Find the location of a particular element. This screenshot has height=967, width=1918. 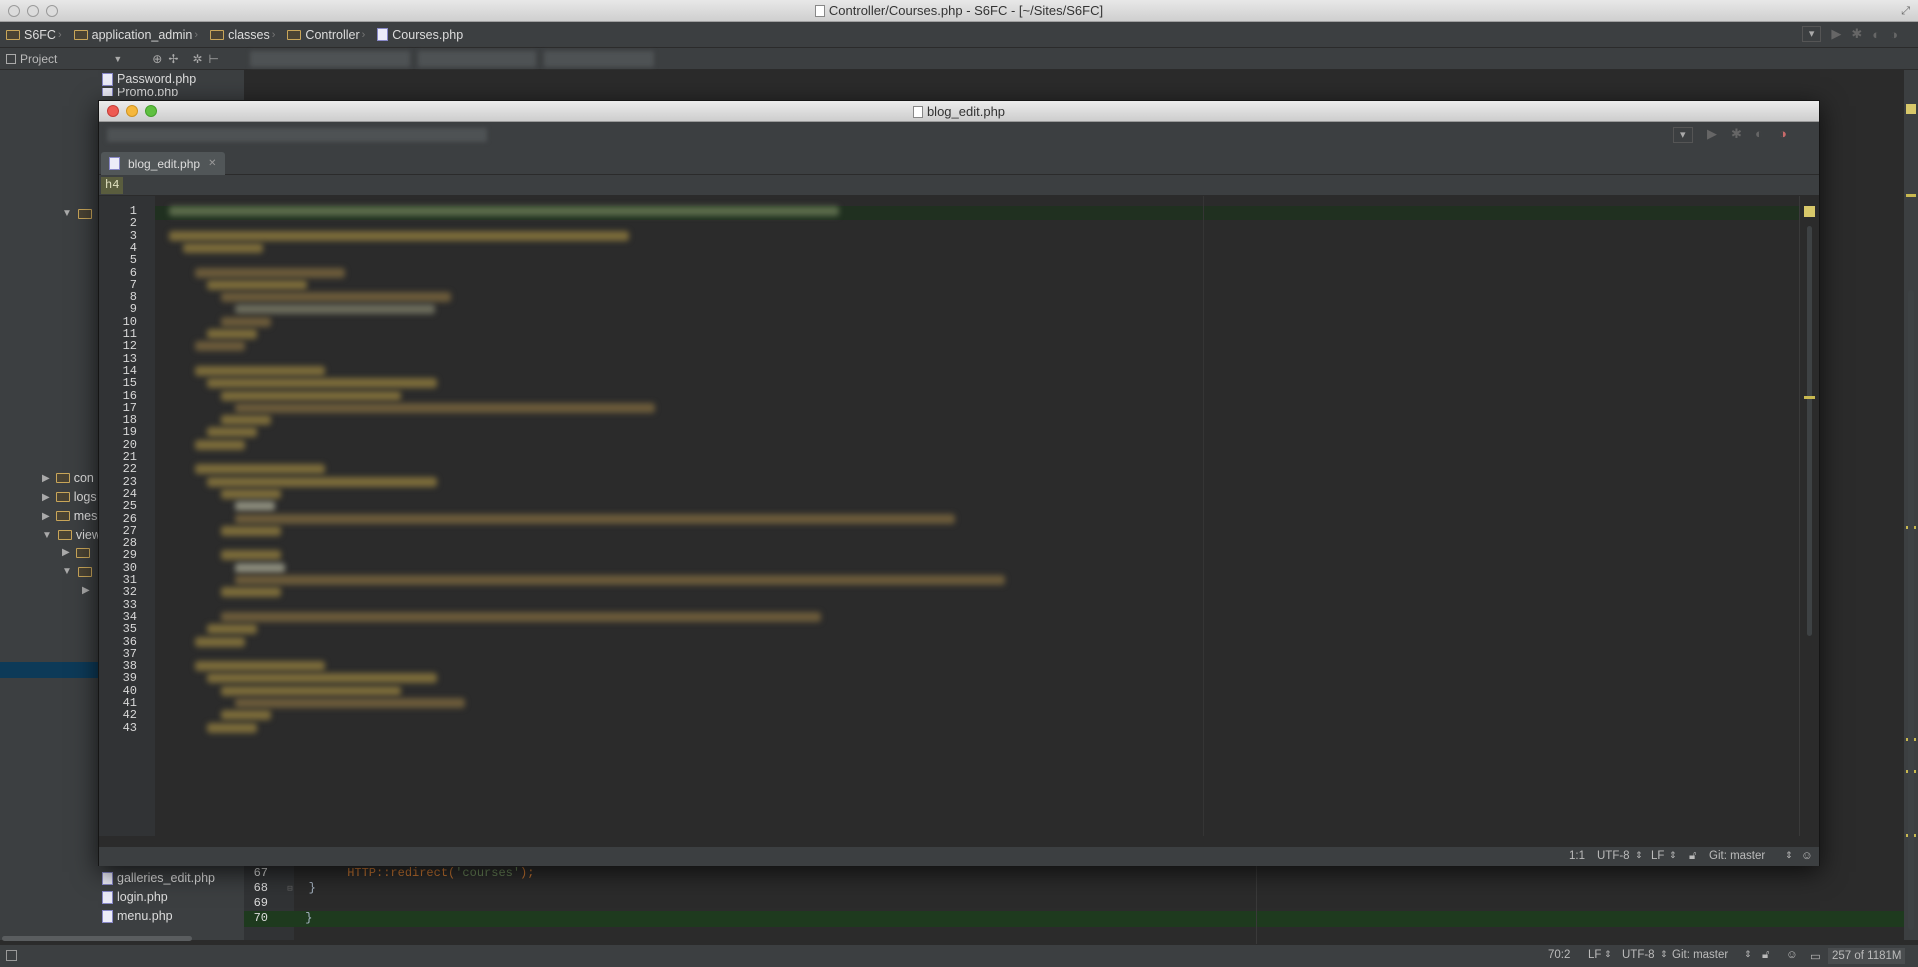

floating-status-bar: 1:1 UTF-8 ⇕ LF ⇕ 🔓︎ Git: master ⇕ ☺︎ is located at coordinates (959, 856).